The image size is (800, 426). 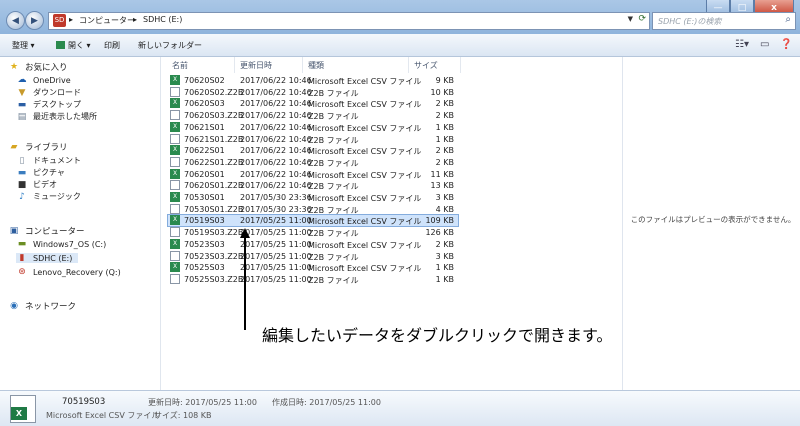 What do you see at coordinates (70, 244) in the screenshot?
I see `sidebar-item-label: Windows7_OS (C:)` at bounding box center [70, 244].